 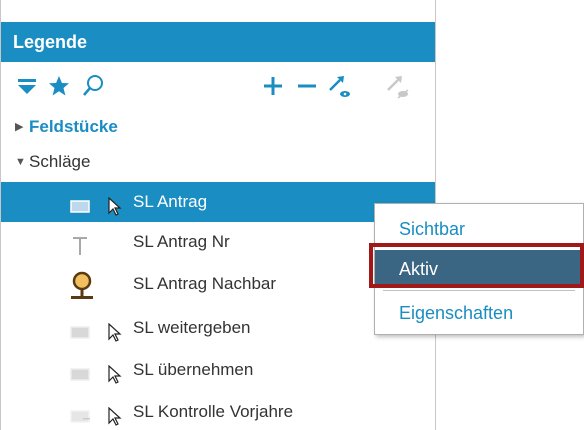 What do you see at coordinates (27, 86) in the screenshot?
I see `filter-icon` at bounding box center [27, 86].